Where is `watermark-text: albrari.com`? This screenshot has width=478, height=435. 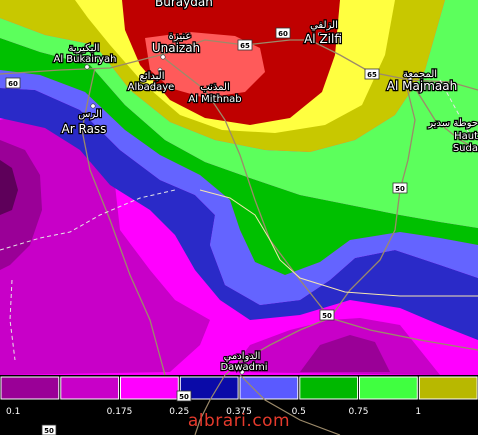 watermark-text: albrari.com is located at coordinates (239, 421).